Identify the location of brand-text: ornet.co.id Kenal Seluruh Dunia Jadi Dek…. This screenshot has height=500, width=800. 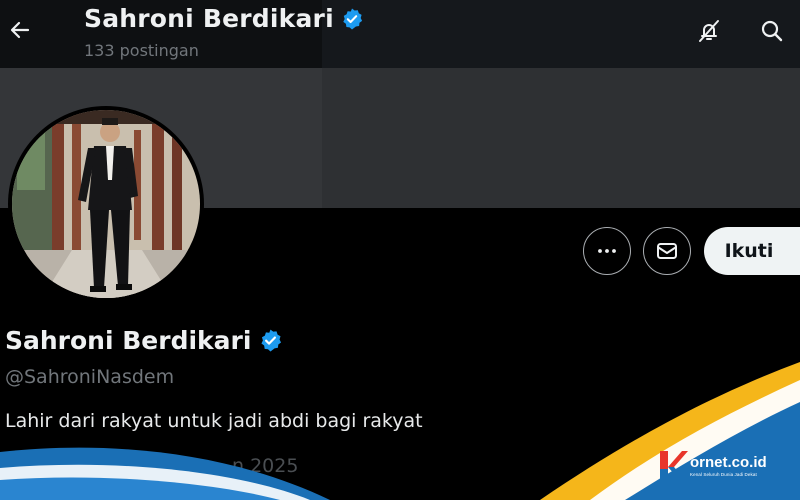
(728, 466).